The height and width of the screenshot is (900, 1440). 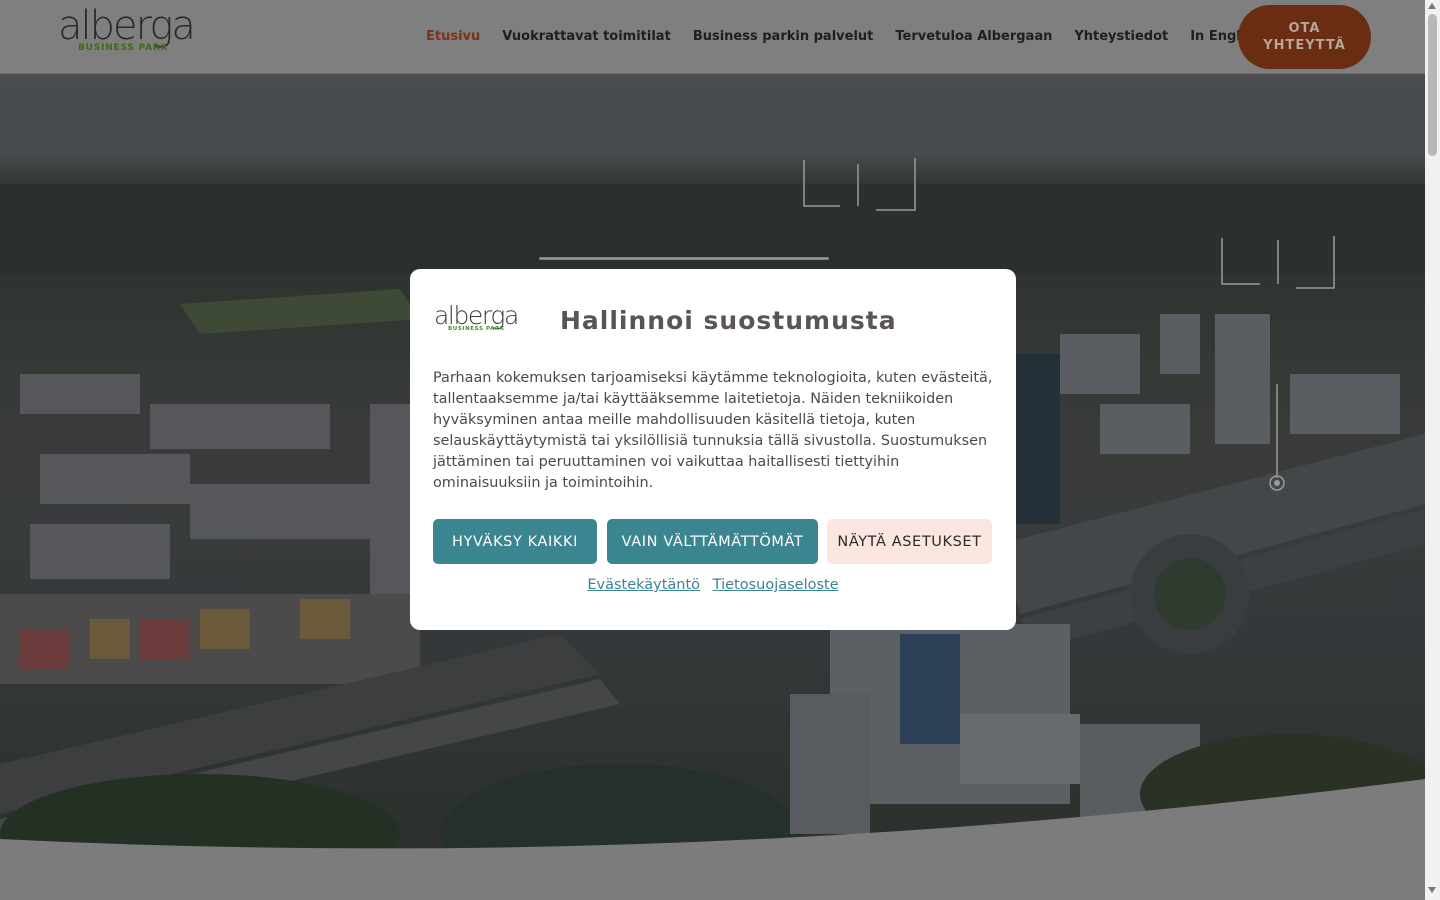 I want to click on logo-subtitle: BUSINESS PARK, so click(x=123, y=48).